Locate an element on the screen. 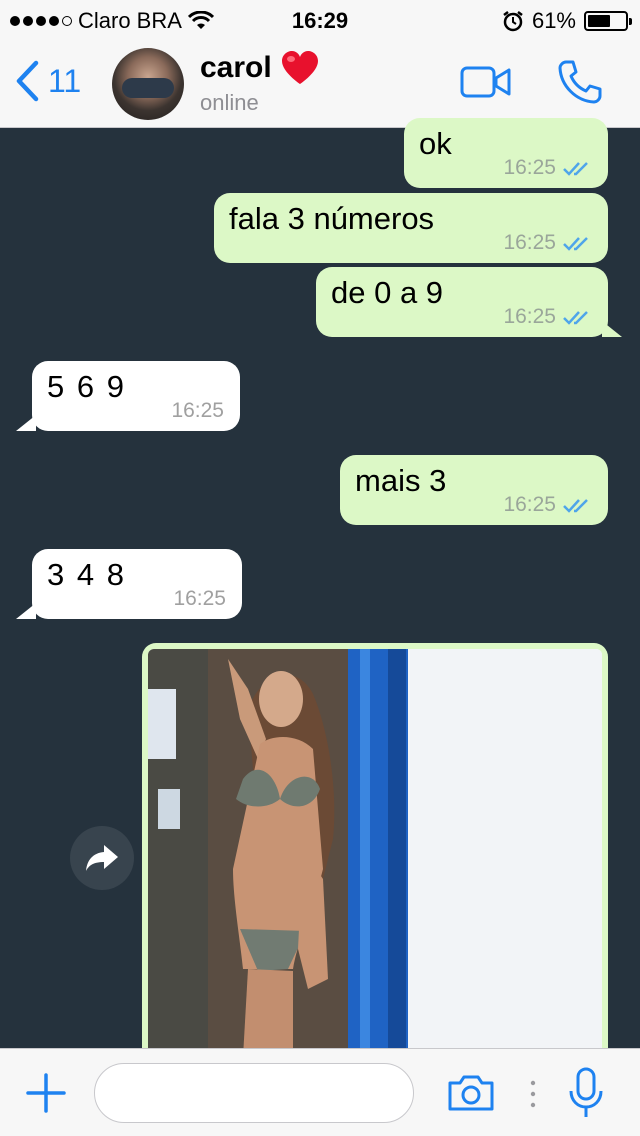 This screenshot has height=1136, width=640. microphone-icon is located at coordinates (586, 1092).